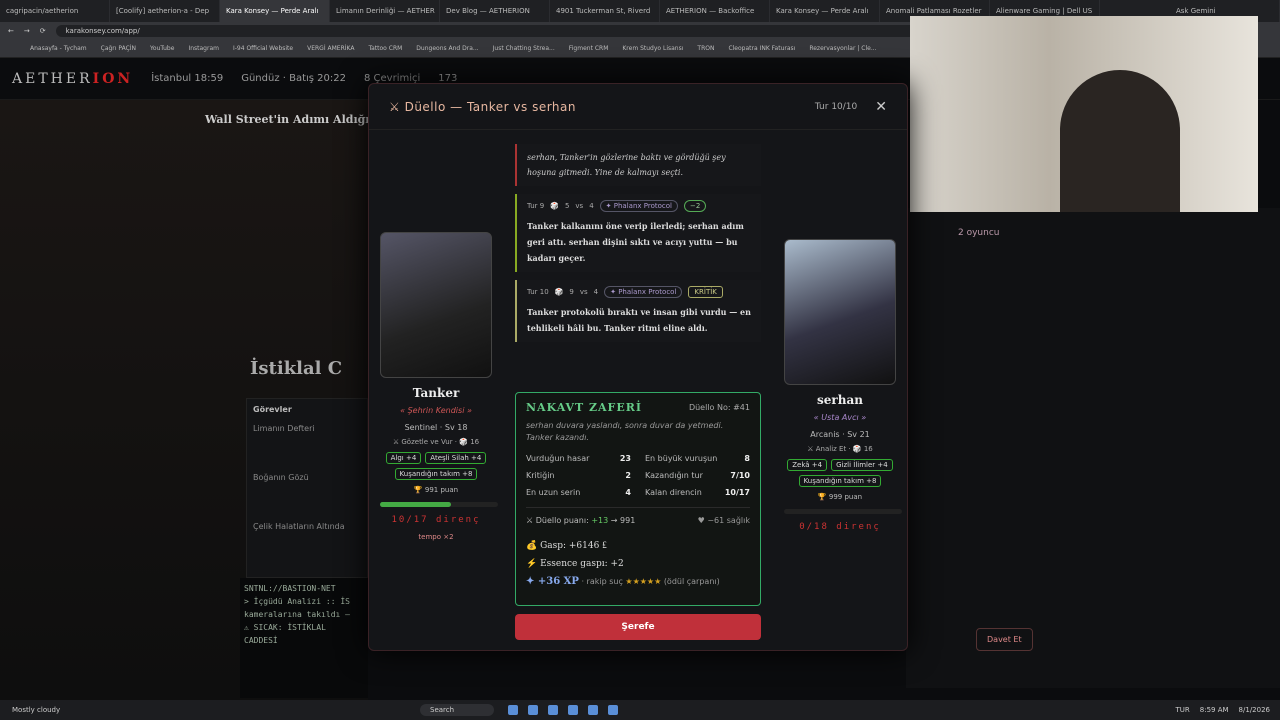 The height and width of the screenshot is (720, 1280). Describe the element at coordinates (697, 458) in the screenshot. I see `stat-row: En büyük vuruşun 8` at that location.